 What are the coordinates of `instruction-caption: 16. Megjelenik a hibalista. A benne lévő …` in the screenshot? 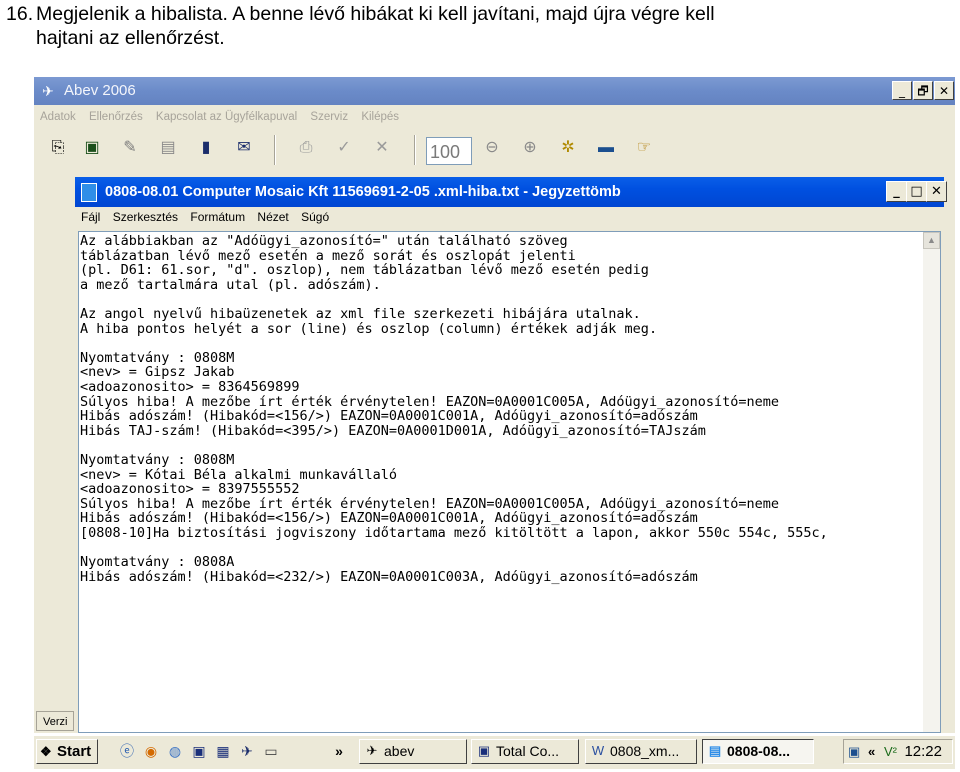 It's located at (481, 26).